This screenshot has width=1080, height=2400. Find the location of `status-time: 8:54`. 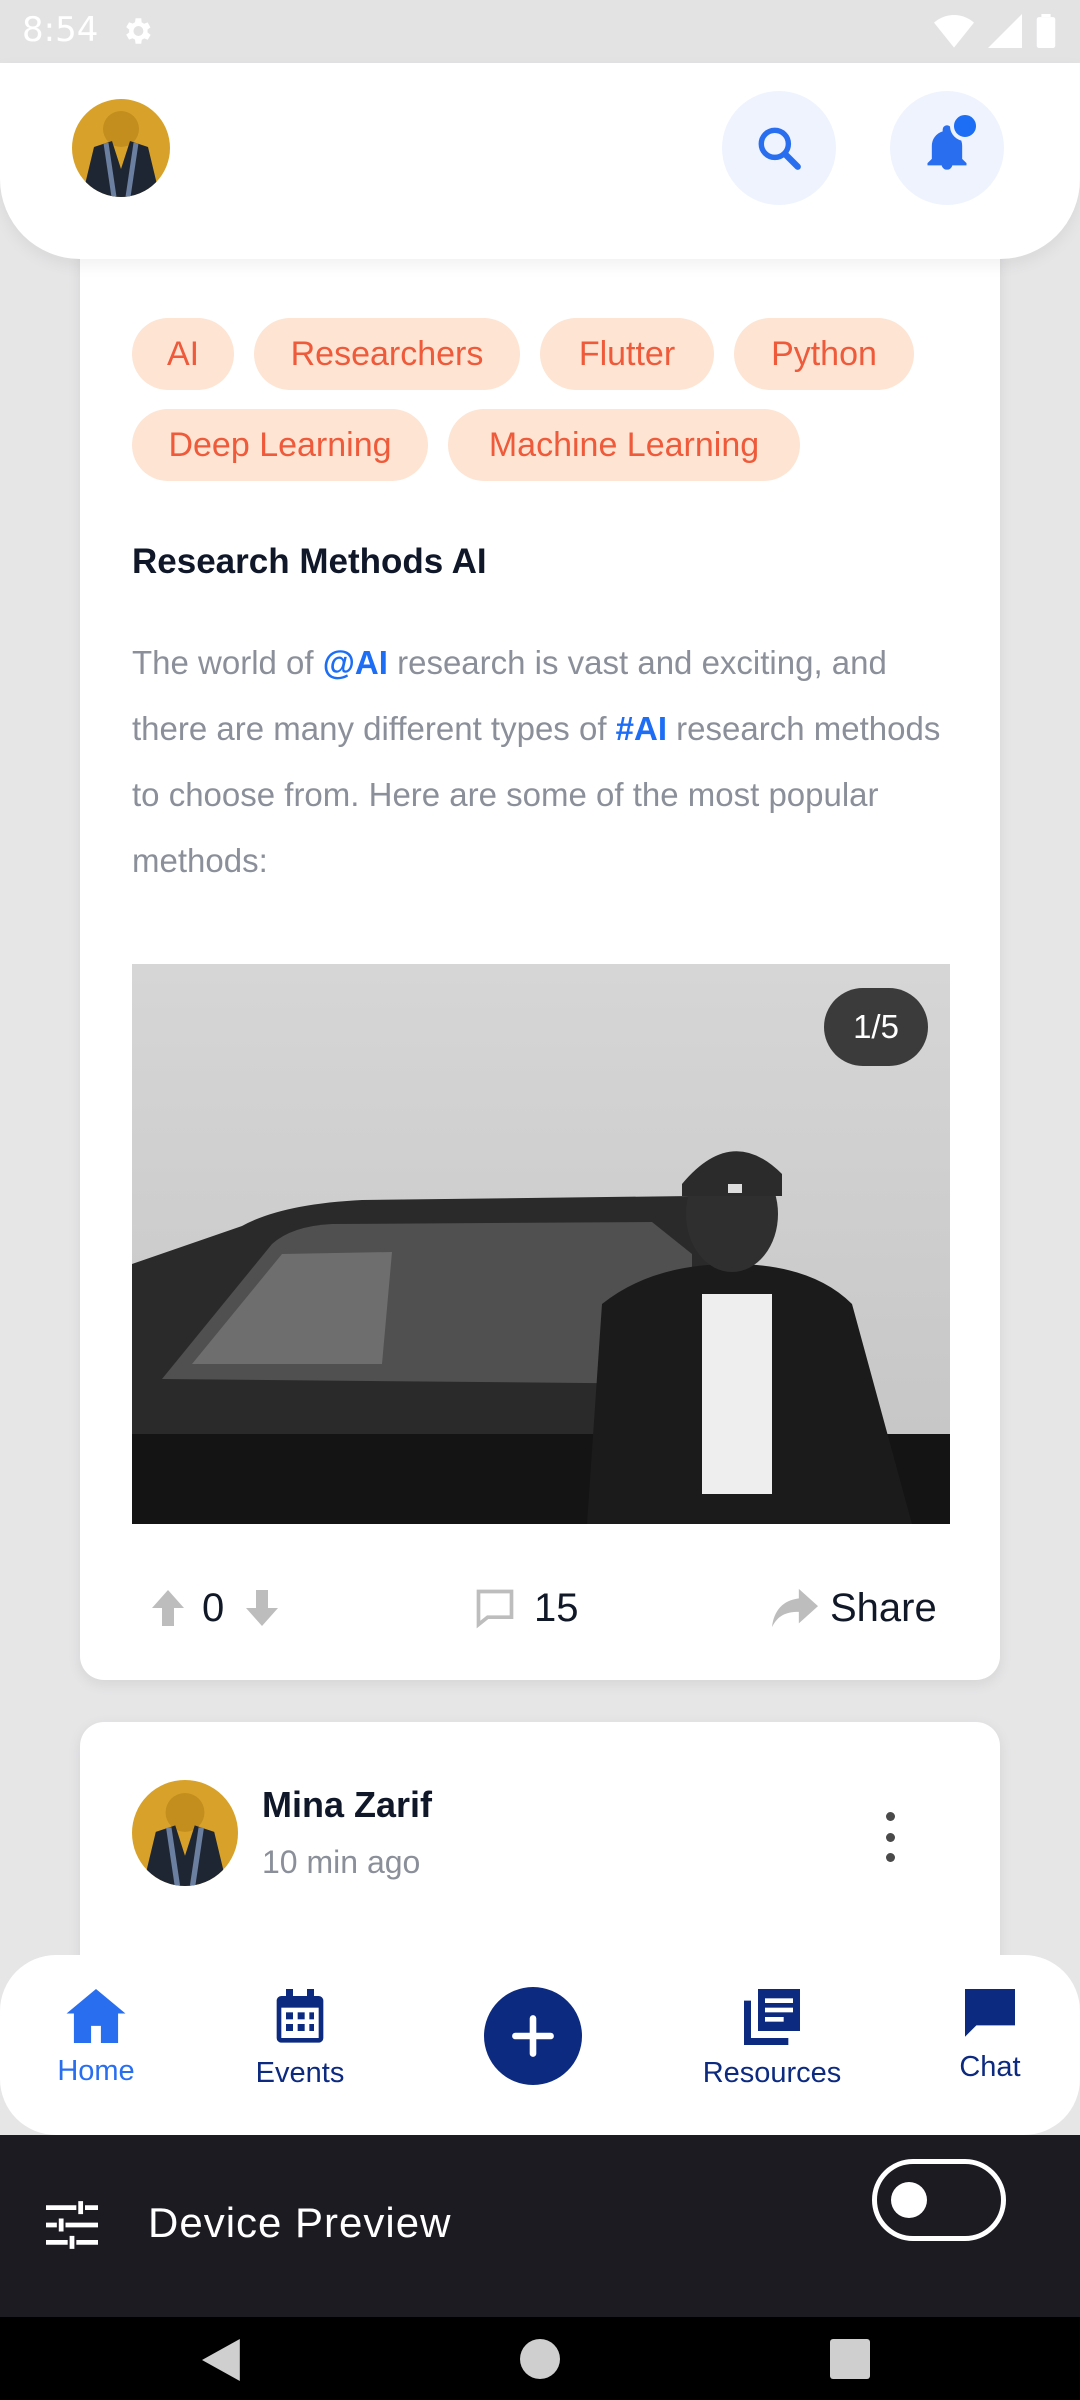

status-time: 8:54 is located at coordinates (60, 30).